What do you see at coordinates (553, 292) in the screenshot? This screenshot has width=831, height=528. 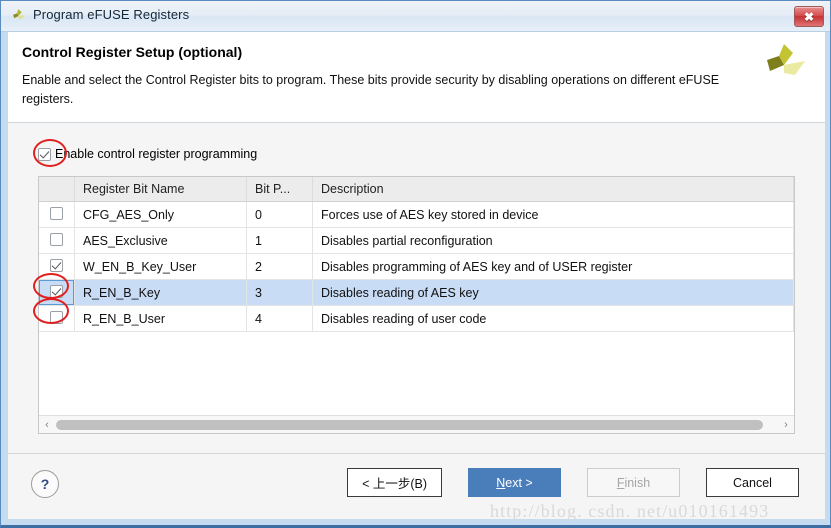 I see `cell-description: Disables reading of AES key` at bounding box center [553, 292].